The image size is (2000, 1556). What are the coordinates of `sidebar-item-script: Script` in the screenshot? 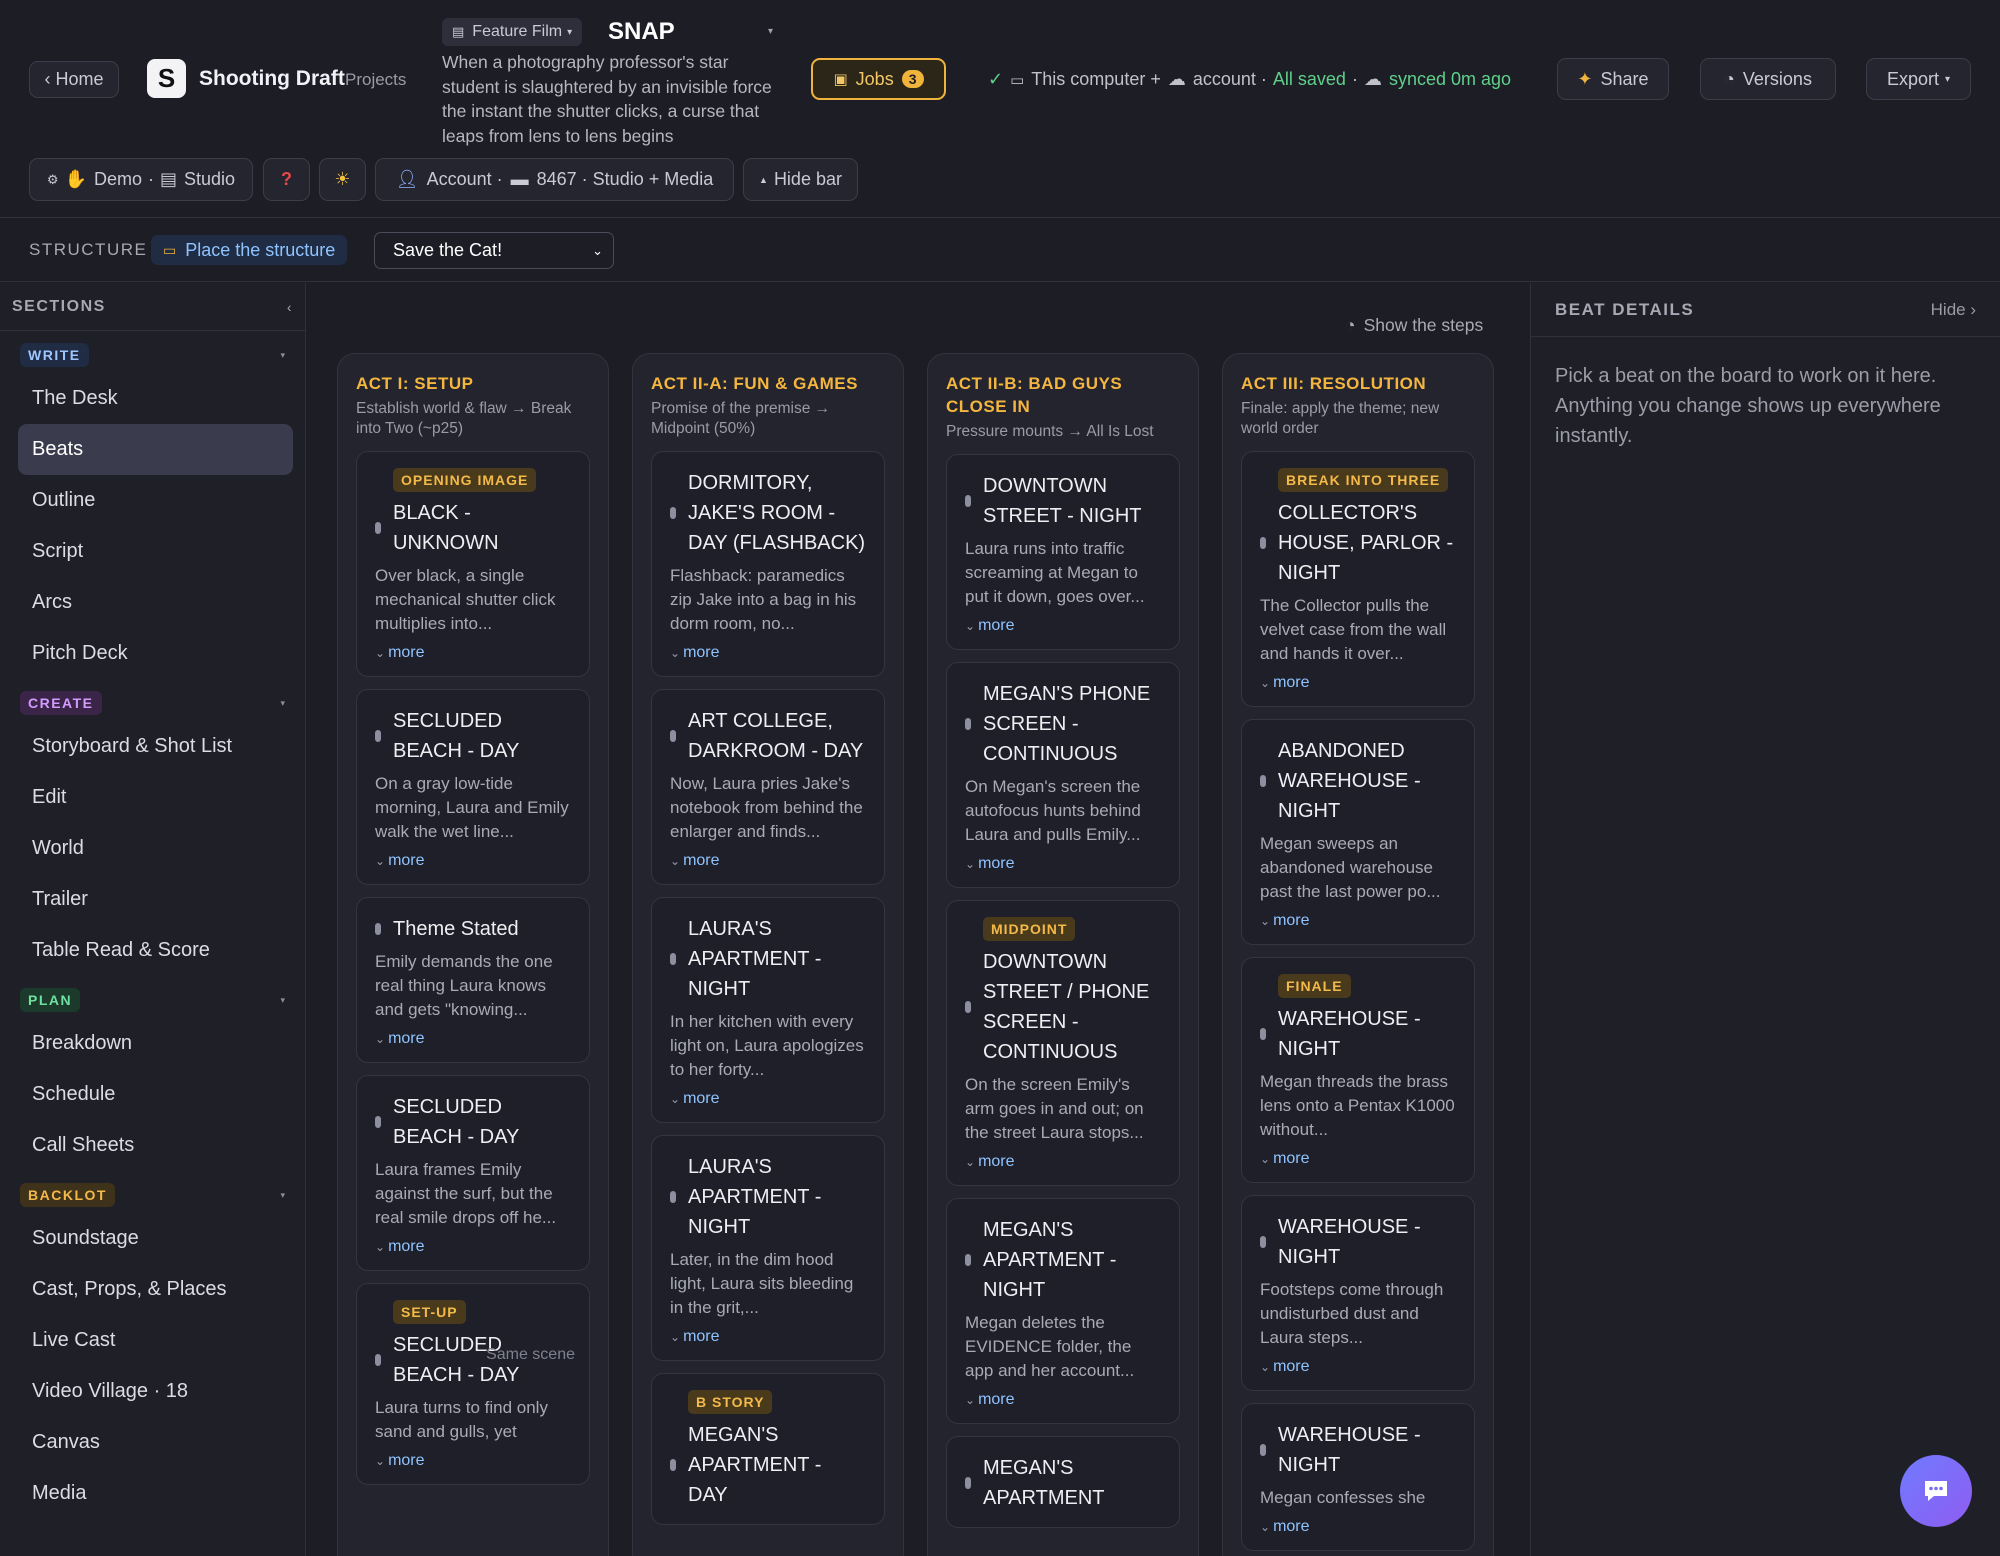 It's located at (155, 551).